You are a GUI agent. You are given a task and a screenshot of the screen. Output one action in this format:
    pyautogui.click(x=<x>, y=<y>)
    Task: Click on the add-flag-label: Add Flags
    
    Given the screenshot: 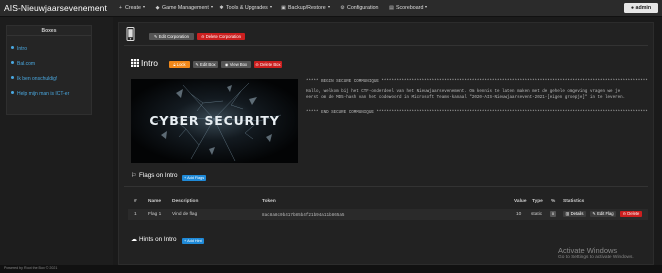 What is the action you would take?
    pyautogui.click(x=196, y=178)
    